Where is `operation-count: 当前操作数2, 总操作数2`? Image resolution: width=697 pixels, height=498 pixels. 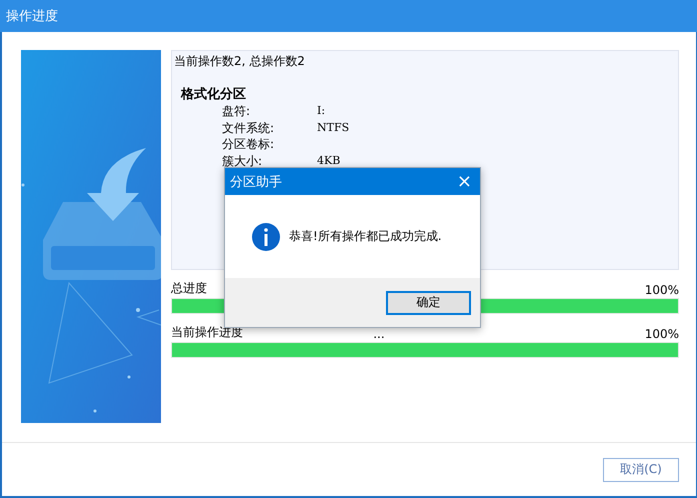
operation-count: 当前操作数2, 总操作数2 is located at coordinates (240, 61).